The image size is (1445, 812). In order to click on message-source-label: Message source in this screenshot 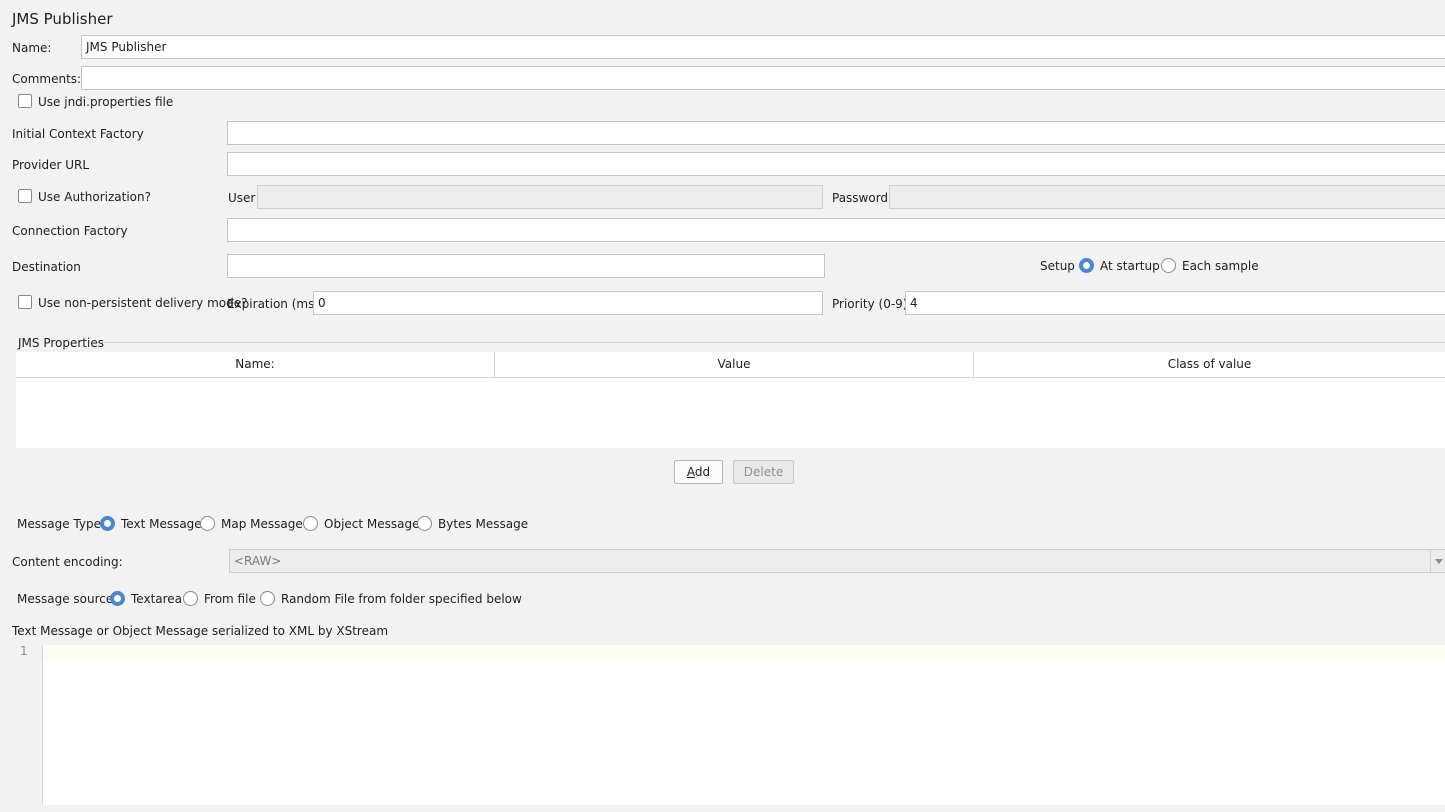, I will do `click(65, 599)`.